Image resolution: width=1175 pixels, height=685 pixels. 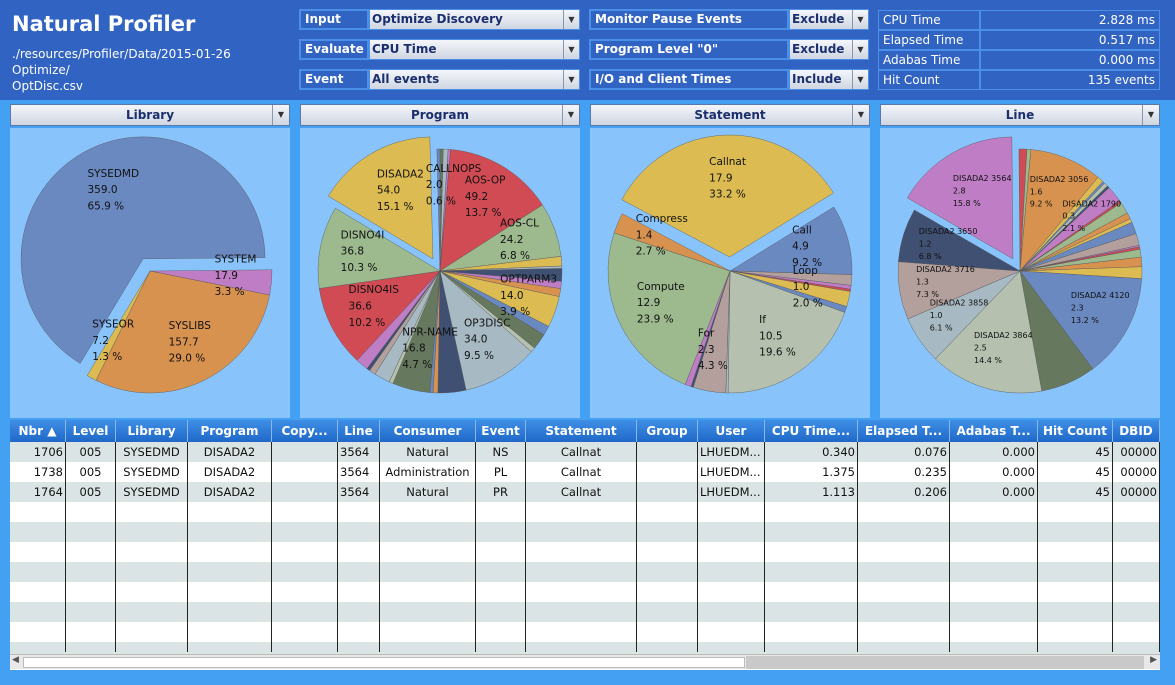 I want to click on horizontal-scrollbar: ◀ ▶, so click(x=585, y=661).